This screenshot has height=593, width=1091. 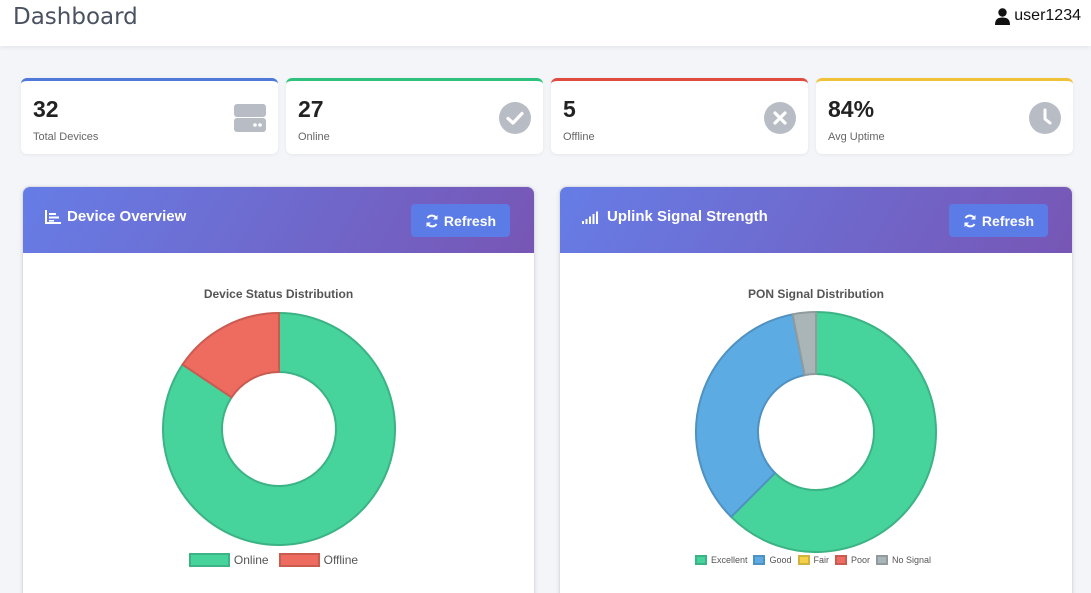 What do you see at coordinates (851, 109) in the screenshot?
I see `stat-value: 84%` at bounding box center [851, 109].